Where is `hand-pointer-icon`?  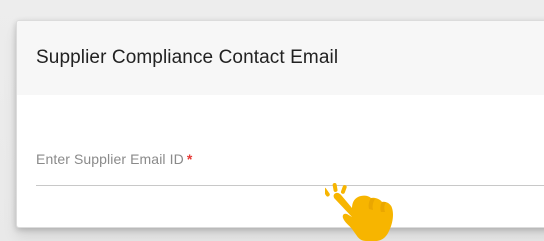 hand-pointer-icon is located at coordinates (359, 212).